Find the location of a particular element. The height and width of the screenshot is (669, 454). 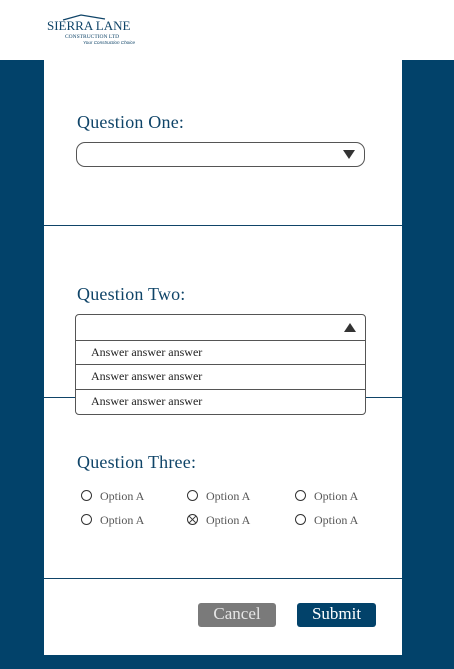

logo-tagline: Your Construction Choice is located at coordinates (109, 42).